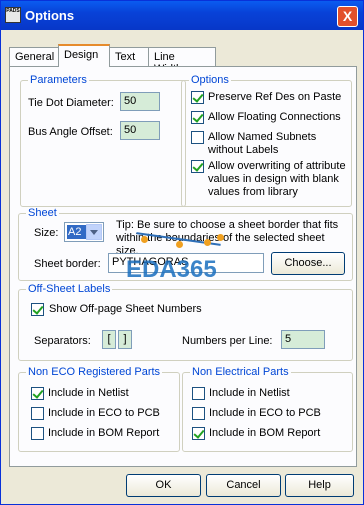  What do you see at coordinates (249, 393) in the screenshot?
I see `non-elec-netlist-label: Include in Netlist` at bounding box center [249, 393].